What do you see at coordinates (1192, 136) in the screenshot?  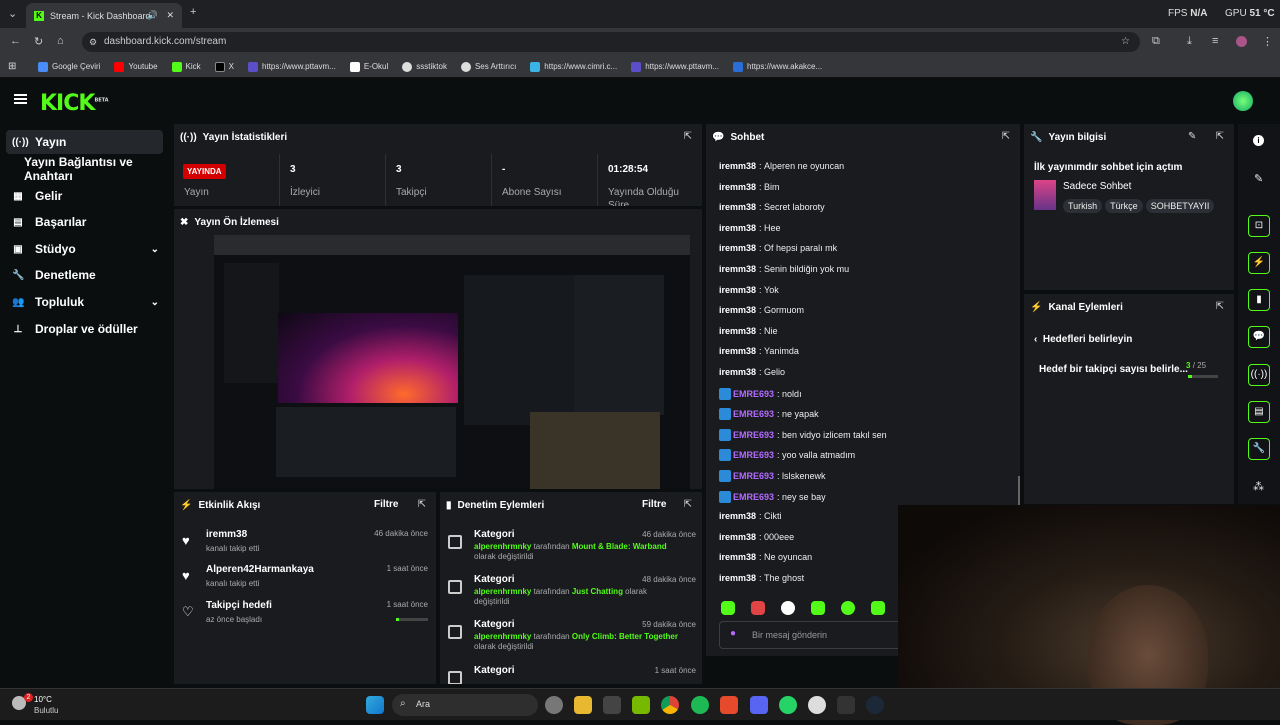 I see `edit-icon: ✎` at bounding box center [1192, 136].